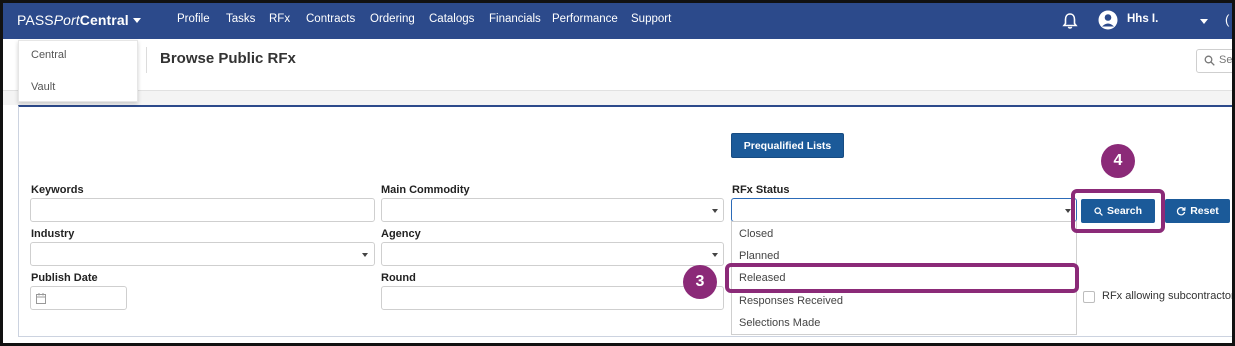 The width and height of the screenshot is (1235, 346). What do you see at coordinates (617, 98) in the screenshot?
I see `content-band` at bounding box center [617, 98].